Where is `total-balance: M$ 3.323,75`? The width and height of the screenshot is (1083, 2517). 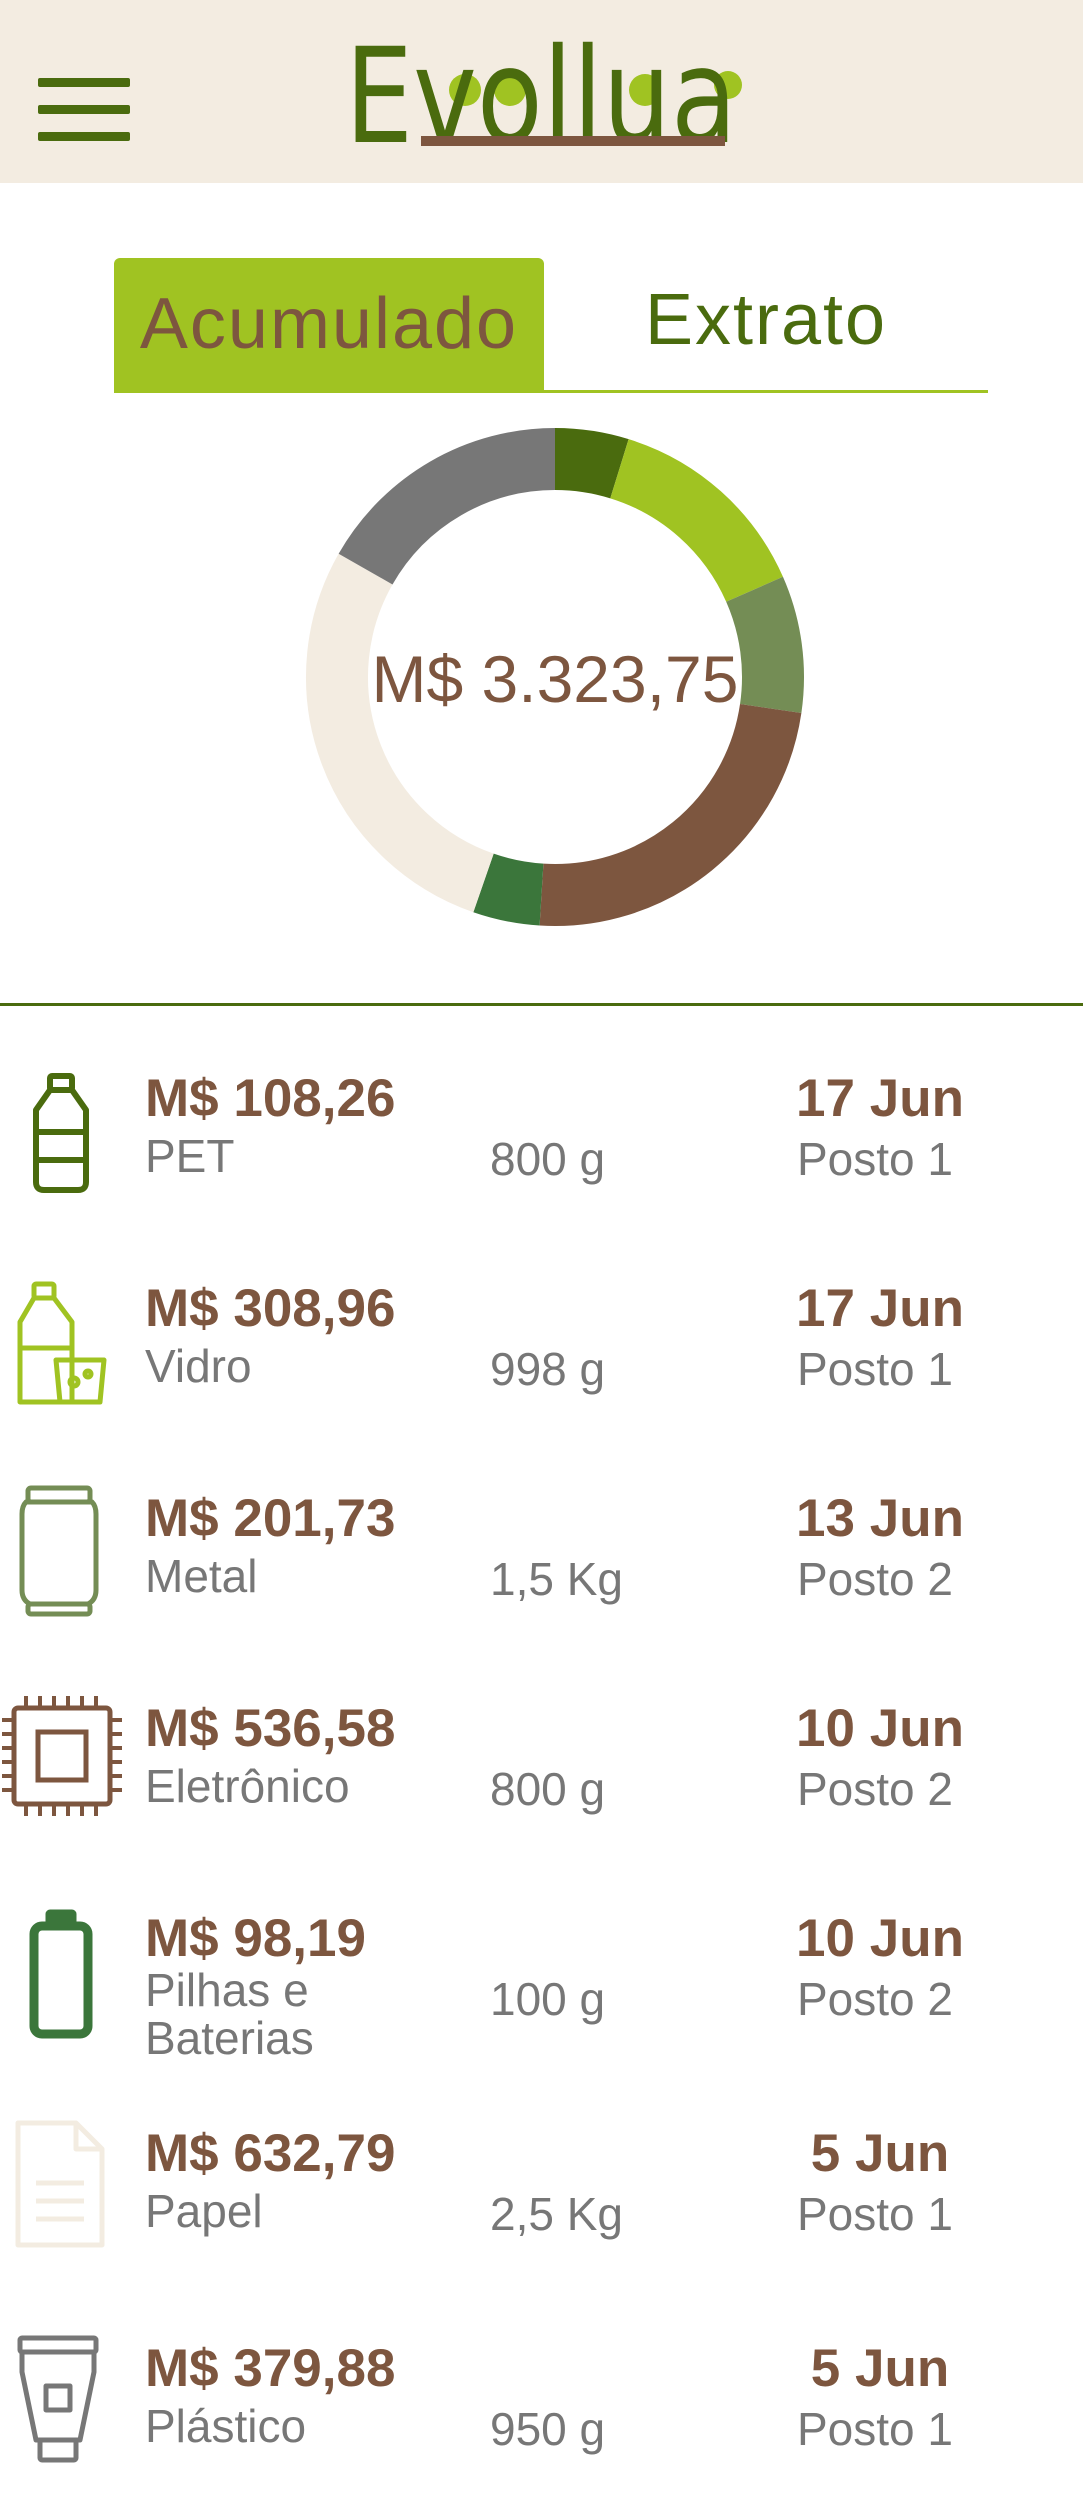
total-balance: M$ 3.323,75 is located at coordinates (555, 679).